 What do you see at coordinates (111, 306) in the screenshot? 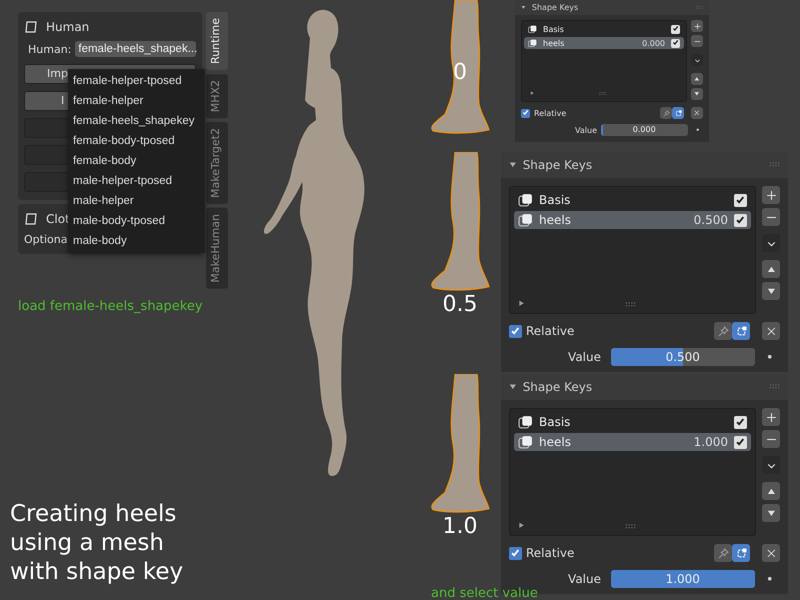
I see `caption: load female-heels_shapekey` at bounding box center [111, 306].